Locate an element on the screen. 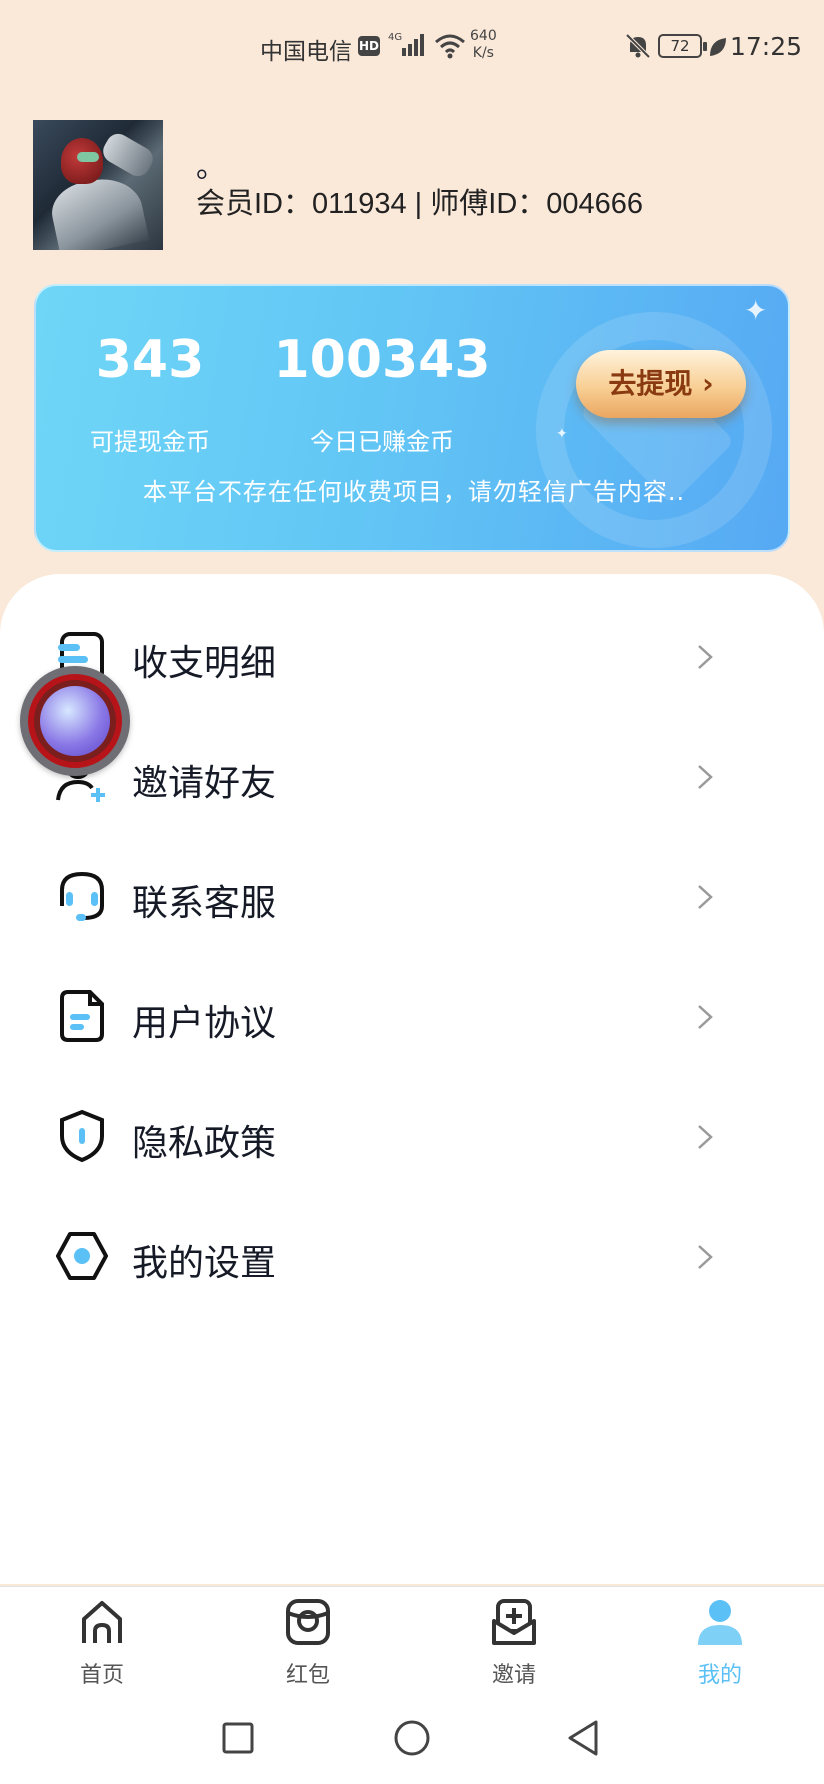  nav-invite: 邀请 is located at coordinates (514, 1642).